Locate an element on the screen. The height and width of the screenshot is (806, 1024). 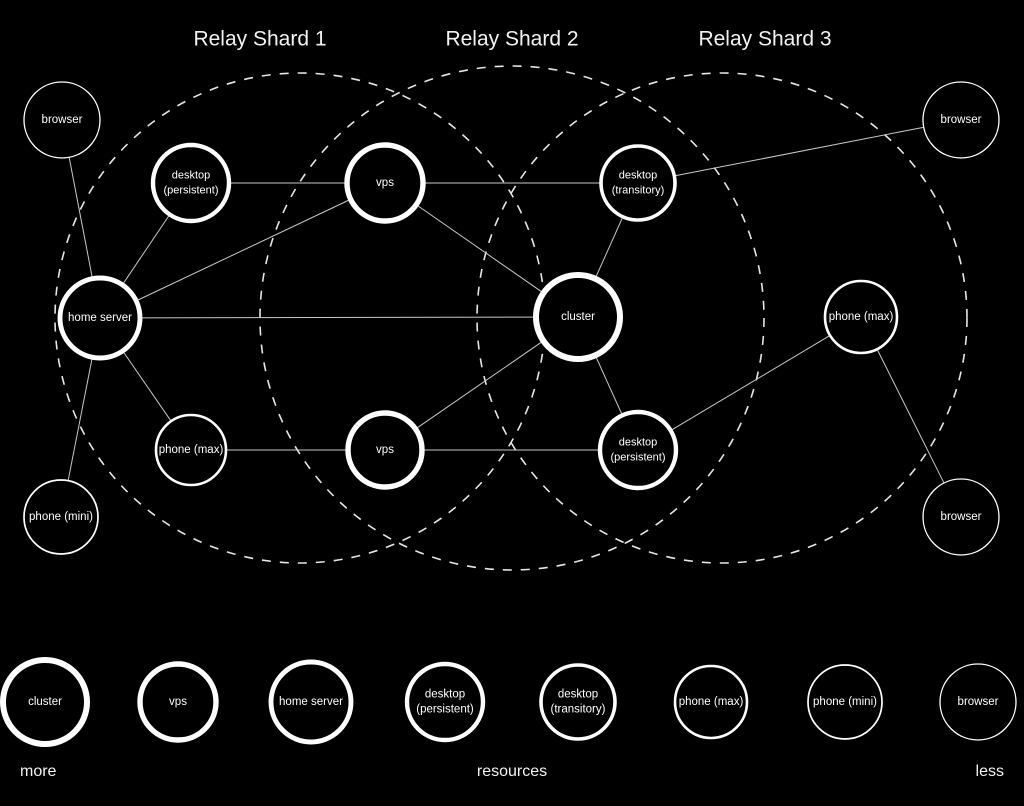
node-circle-desktop-transitory is located at coordinates (638, 183).